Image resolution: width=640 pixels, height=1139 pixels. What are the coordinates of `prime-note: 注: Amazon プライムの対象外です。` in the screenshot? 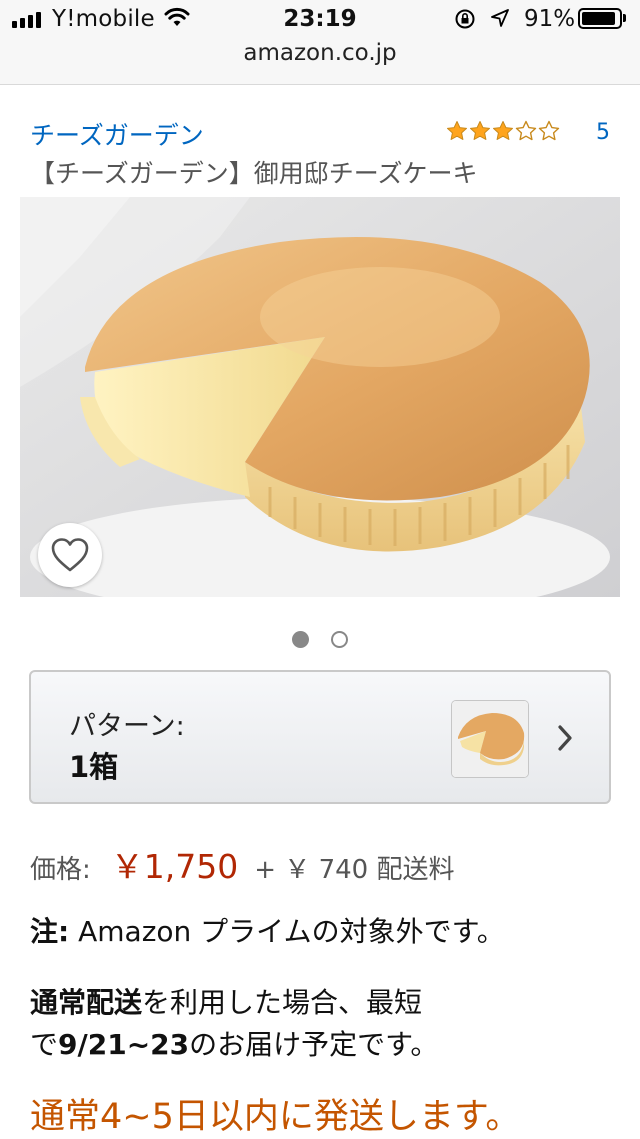 It's located at (267, 930).